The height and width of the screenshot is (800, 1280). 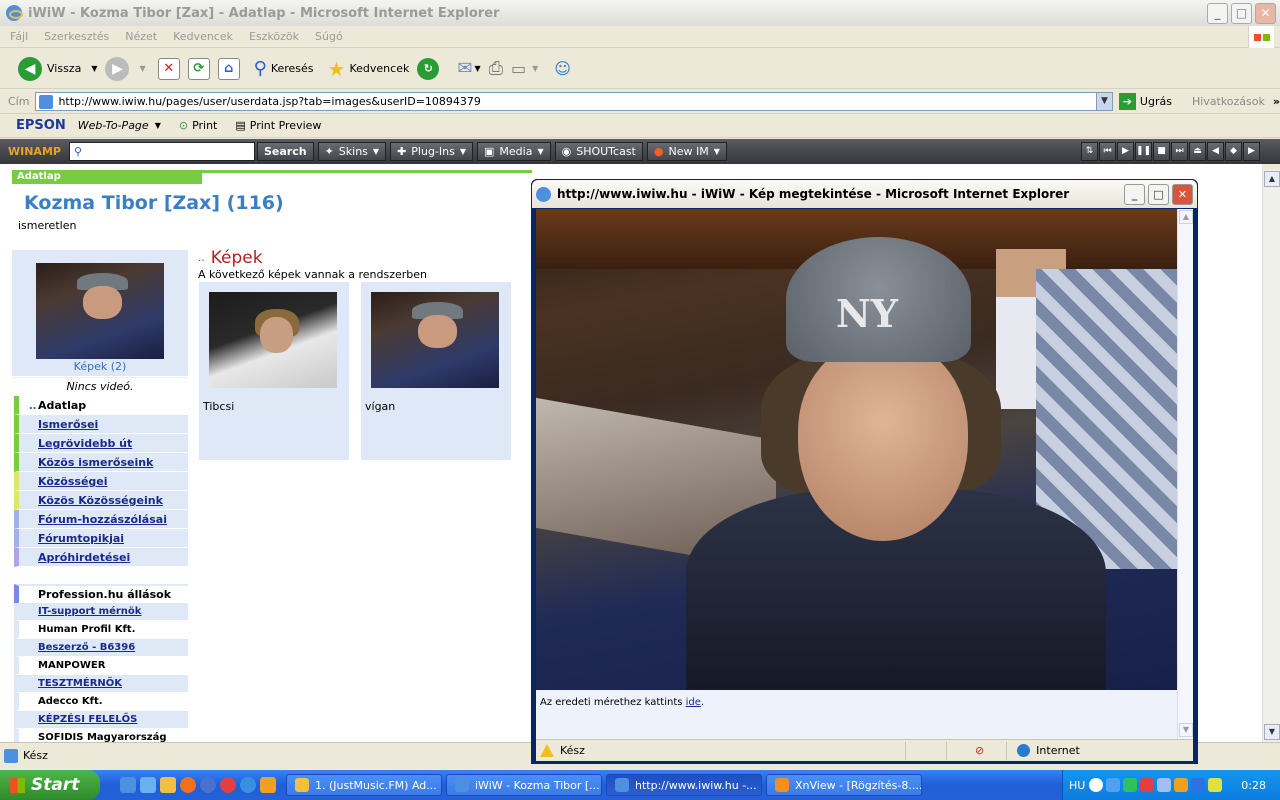 What do you see at coordinates (1233, 151) in the screenshot?
I see `volume-icon: ◆` at bounding box center [1233, 151].